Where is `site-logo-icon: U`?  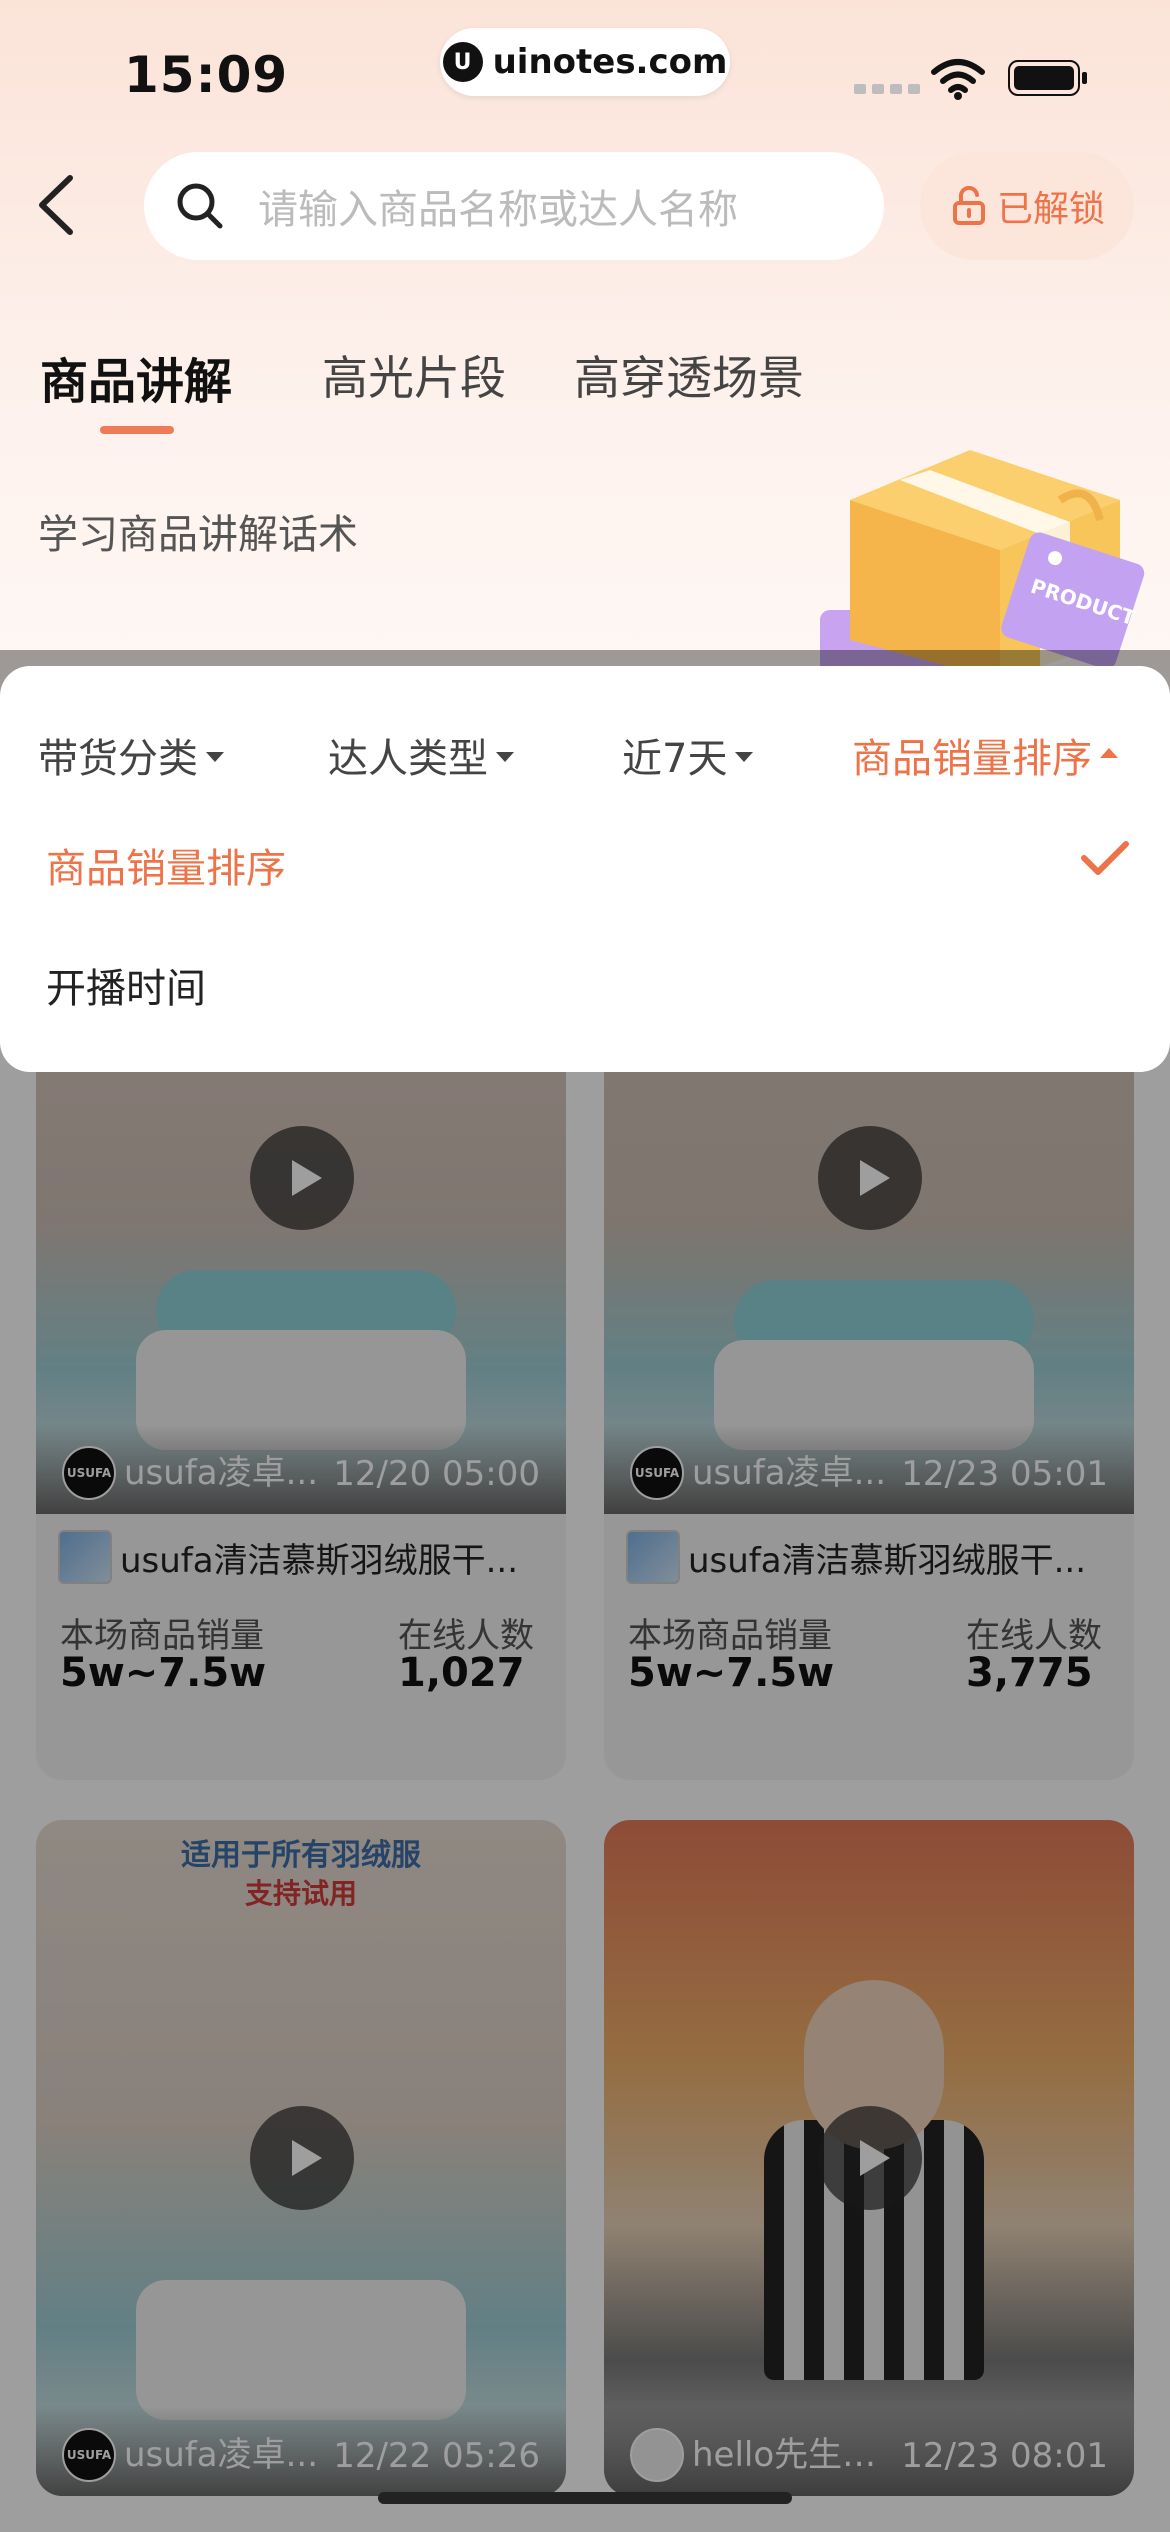 site-logo-icon: U is located at coordinates (462, 62).